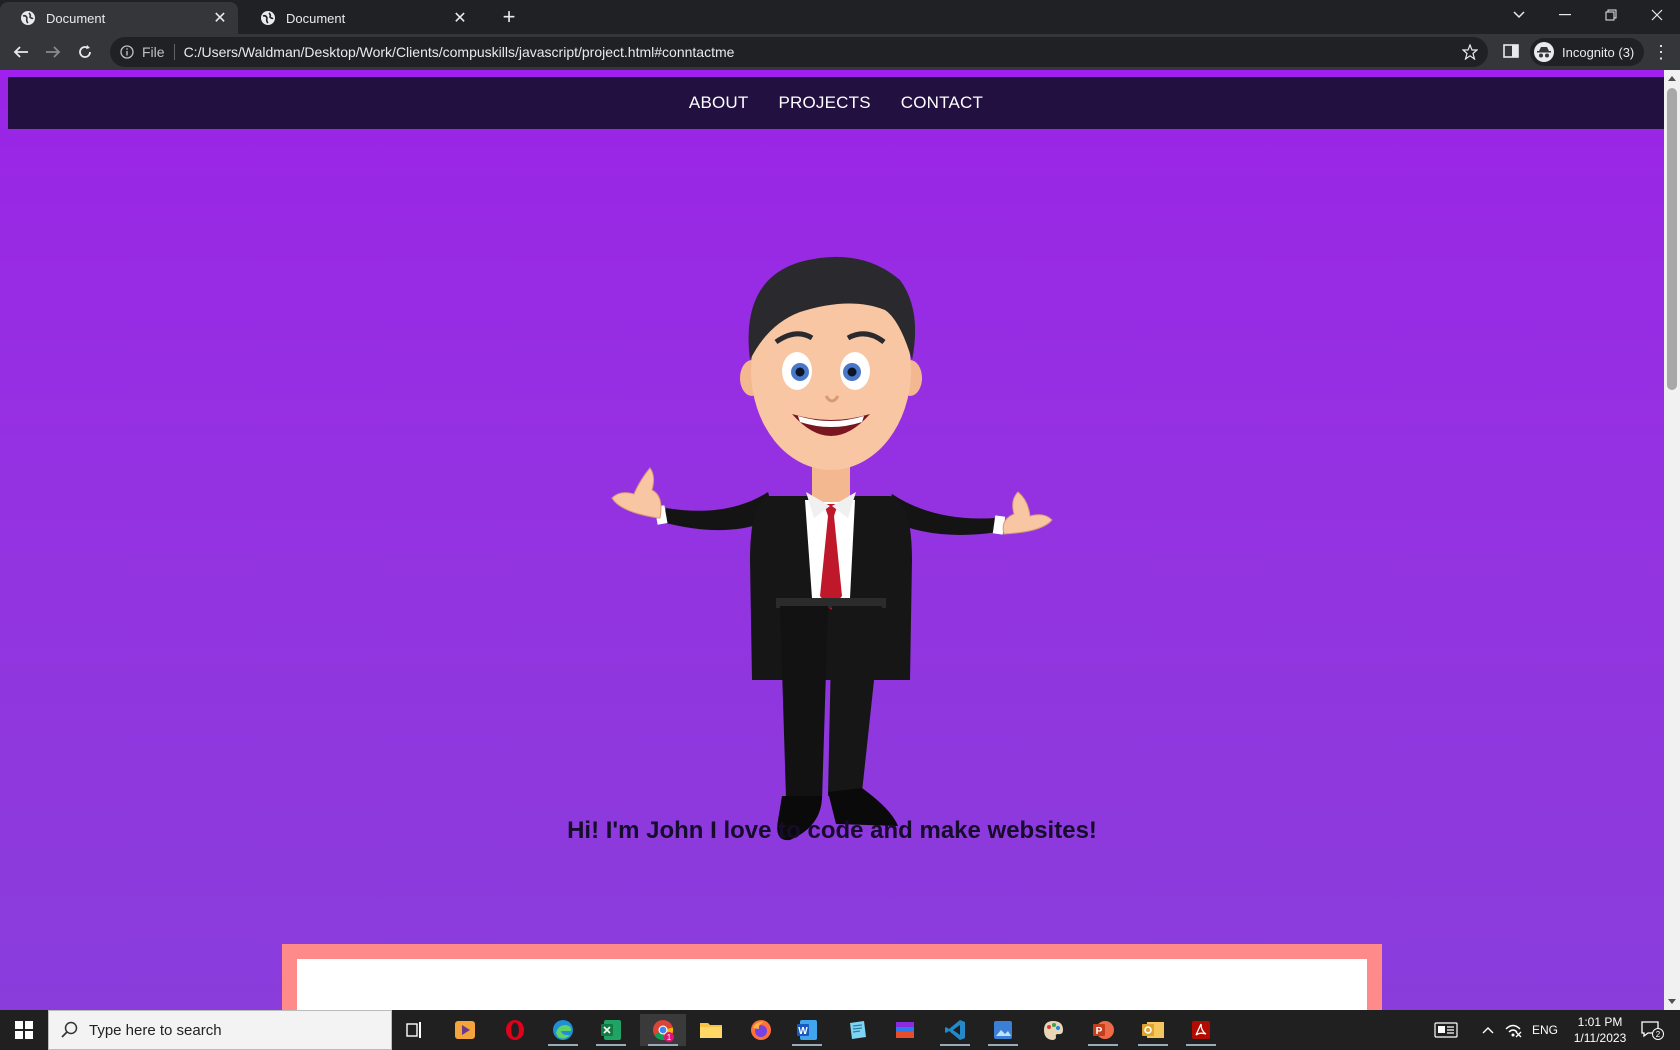 The height and width of the screenshot is (1050, 1680). What do you see at coordinates (803, 1031) in the screenshot?
I see `svg-text: W` at bounding box center [803, 1031].